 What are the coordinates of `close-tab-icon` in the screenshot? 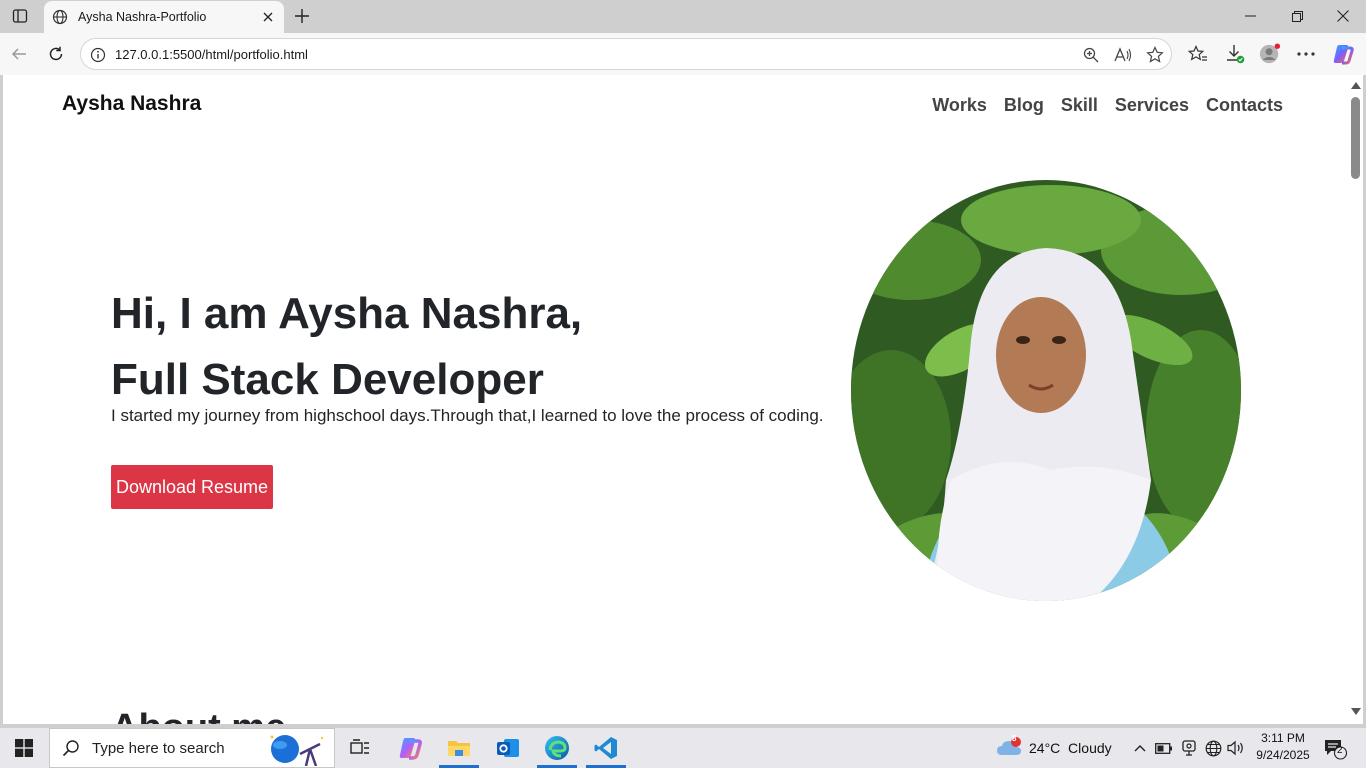 It's located at (268, 17).